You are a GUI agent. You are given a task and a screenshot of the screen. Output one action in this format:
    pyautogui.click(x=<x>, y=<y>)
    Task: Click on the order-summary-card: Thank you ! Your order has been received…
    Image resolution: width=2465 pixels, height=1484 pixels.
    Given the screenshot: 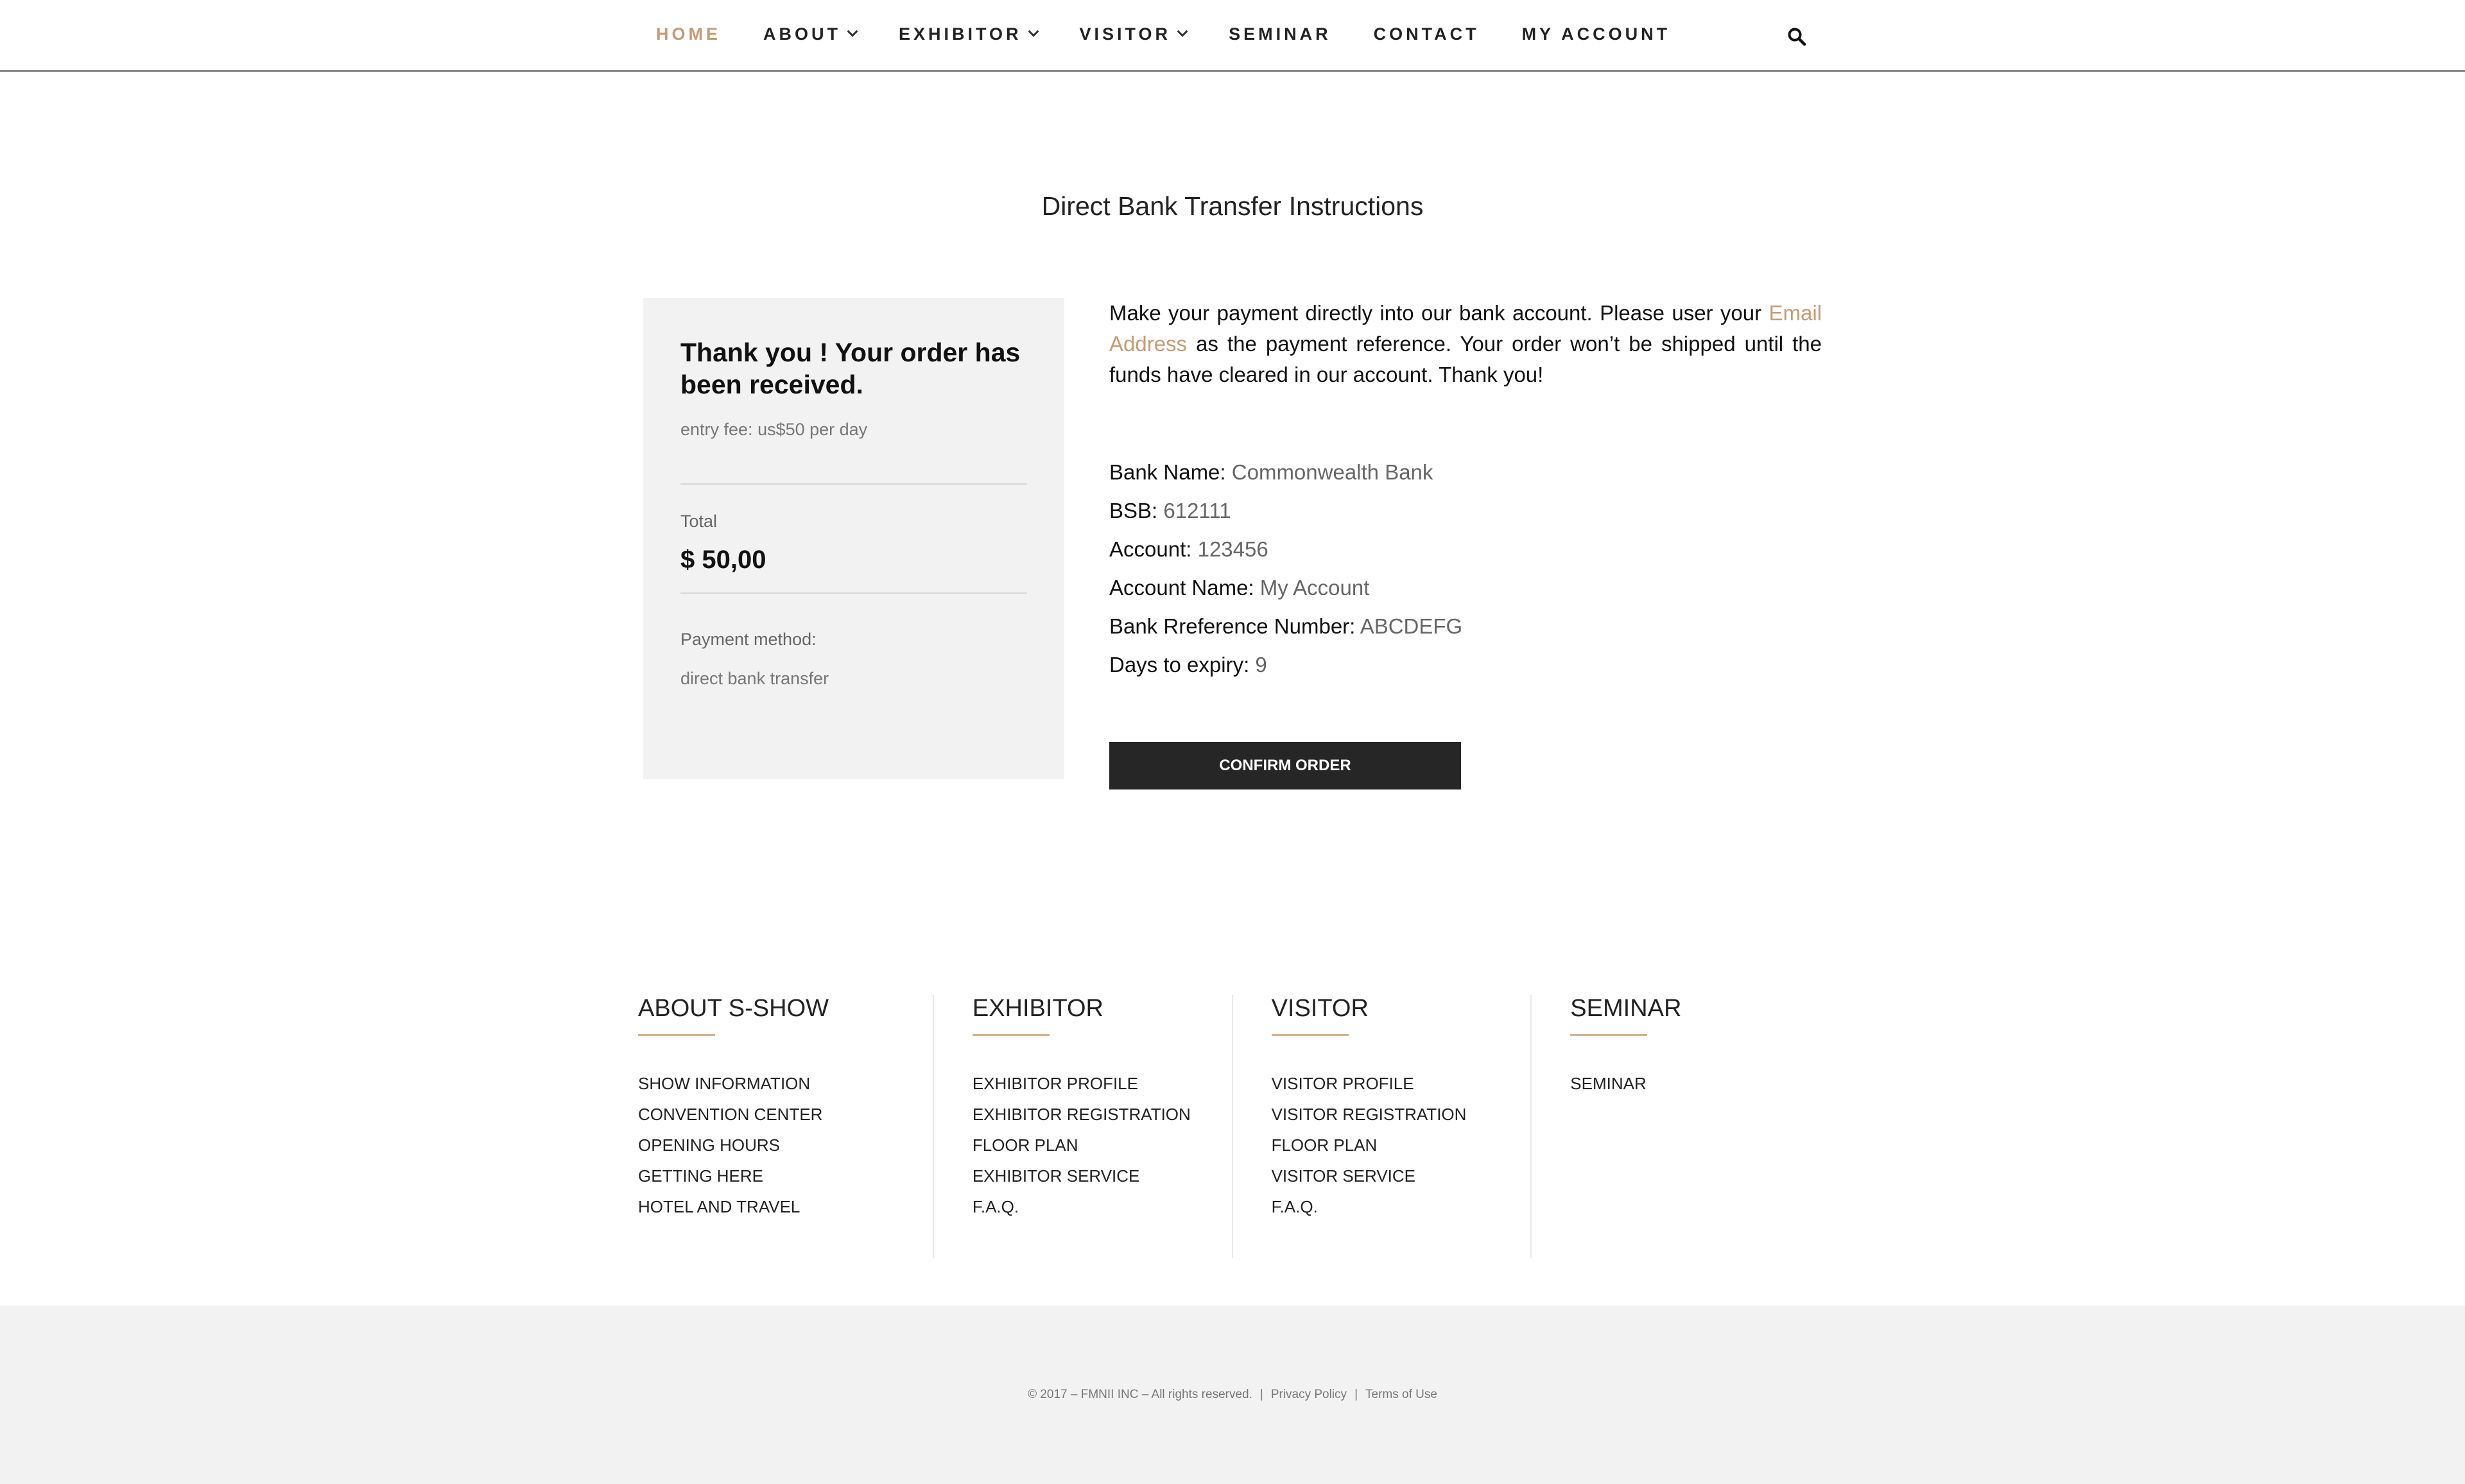 What is the action you would take?
    pyautogui.click(x=853, y=538)
    